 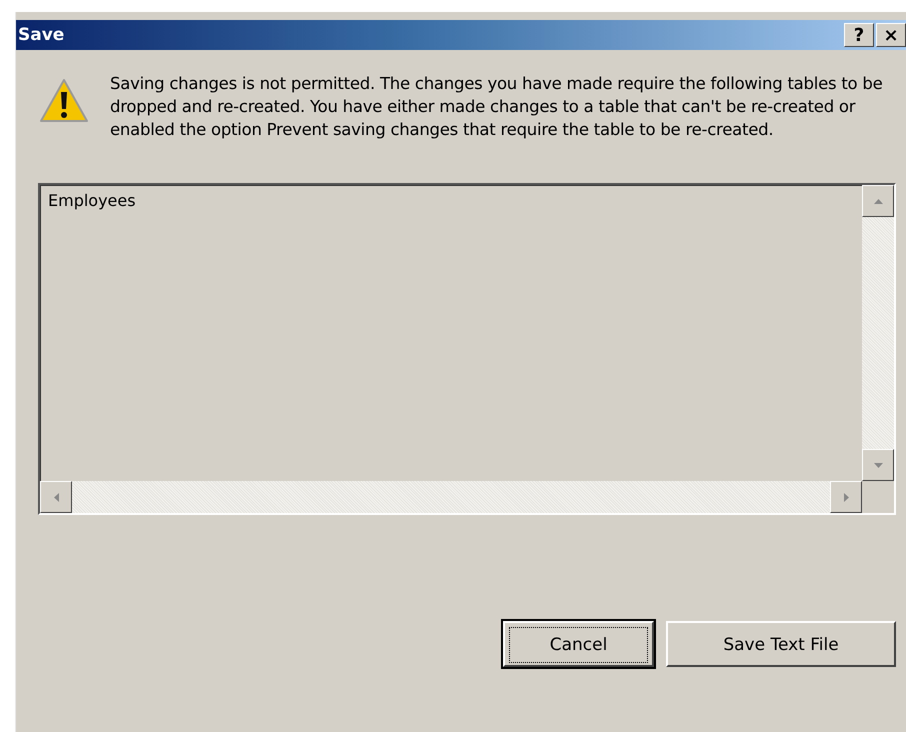 What do you see at coordinates (781, 644) in the screenshot?
I see `save-text-file-button: Save Text File` at bounding box center [781, 644].